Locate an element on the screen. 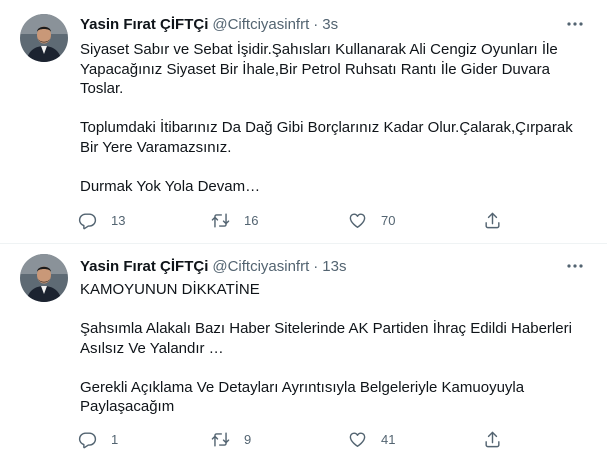 This screenshot has width=607, height=461. tweet-text-line: Bir Yere Varamazsınız. is located at coordinates (156, 147).